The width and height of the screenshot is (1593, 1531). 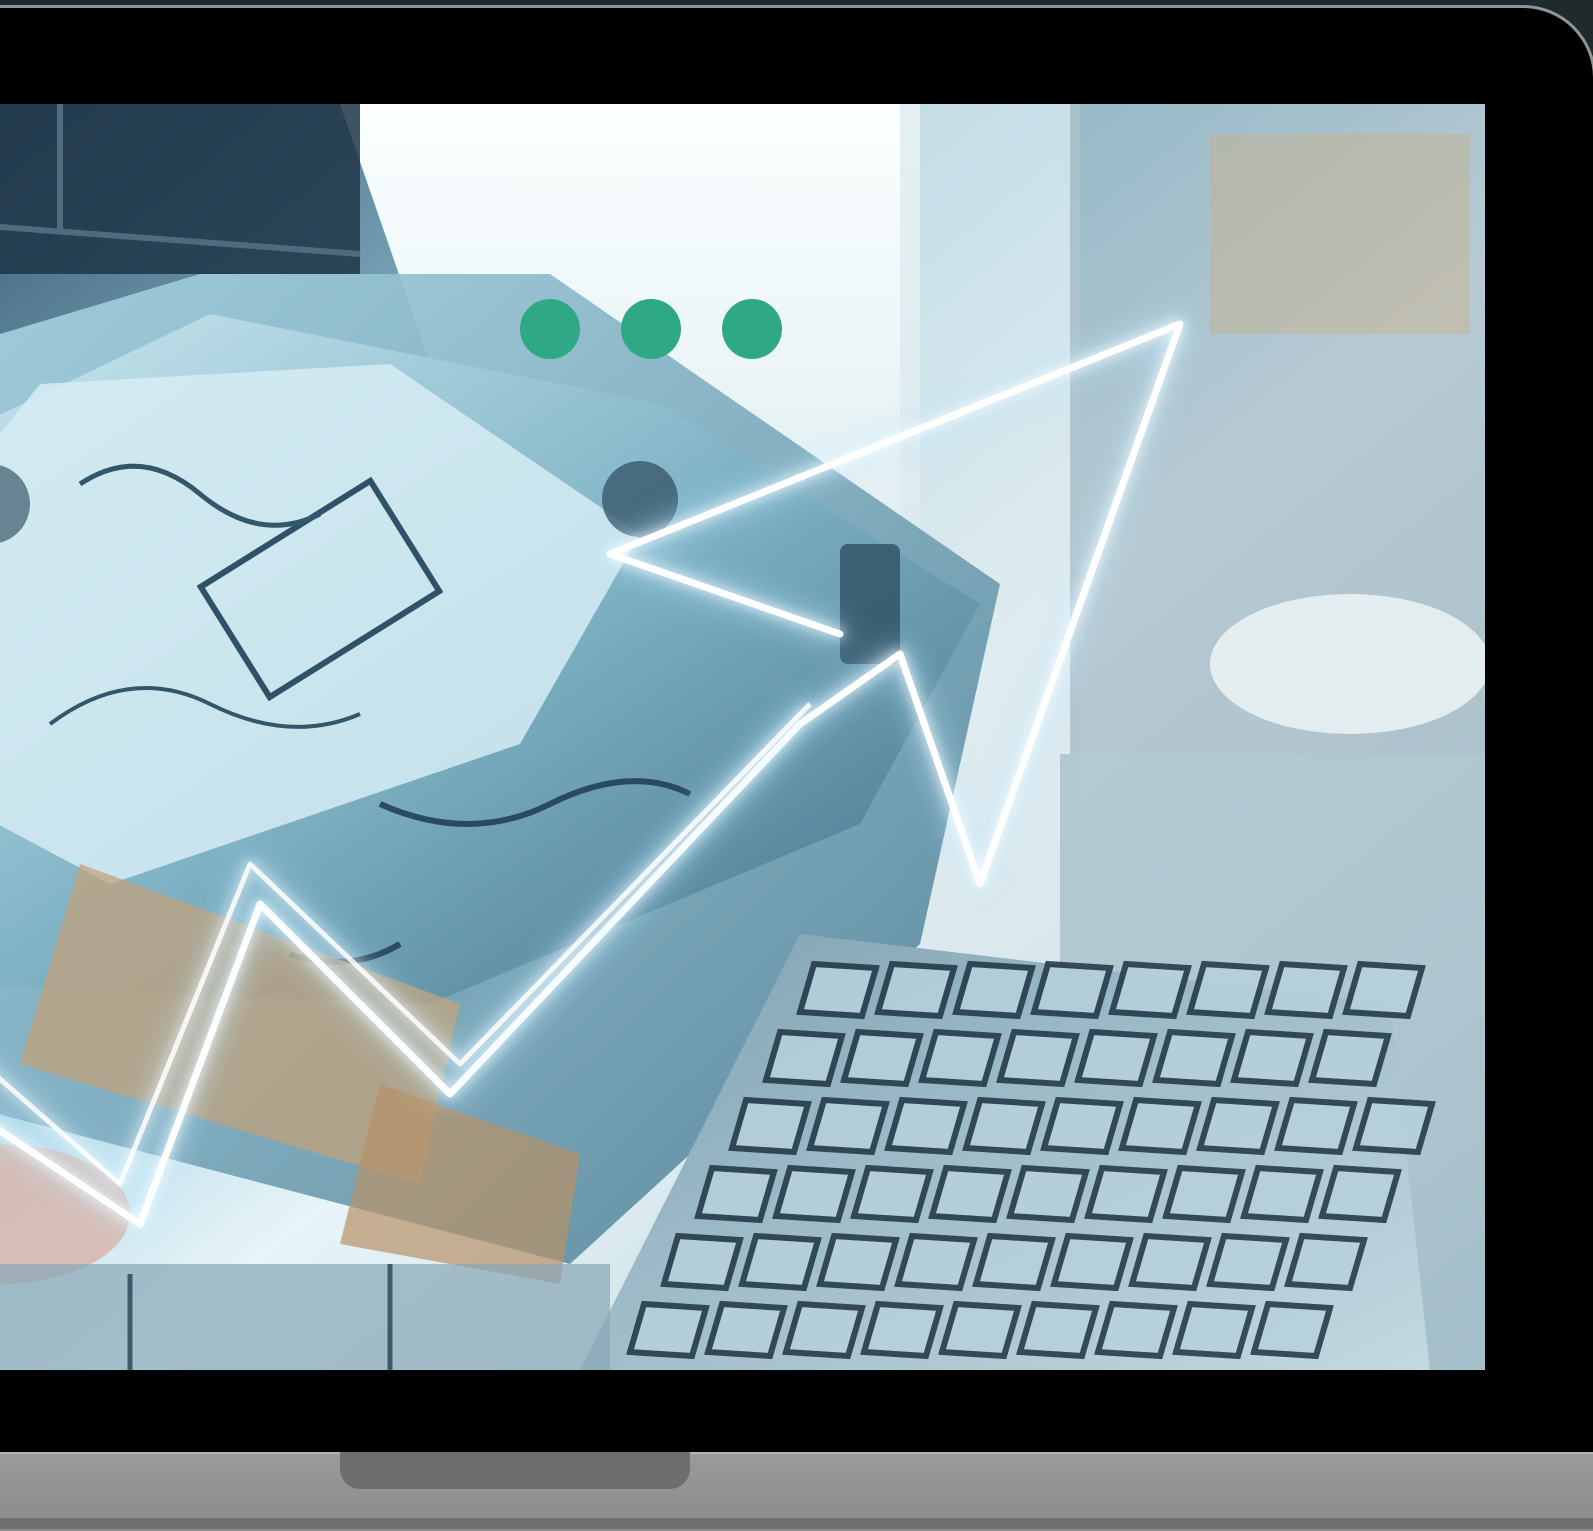 I want to click on laptop-notch, so click(x=515, y=1470).